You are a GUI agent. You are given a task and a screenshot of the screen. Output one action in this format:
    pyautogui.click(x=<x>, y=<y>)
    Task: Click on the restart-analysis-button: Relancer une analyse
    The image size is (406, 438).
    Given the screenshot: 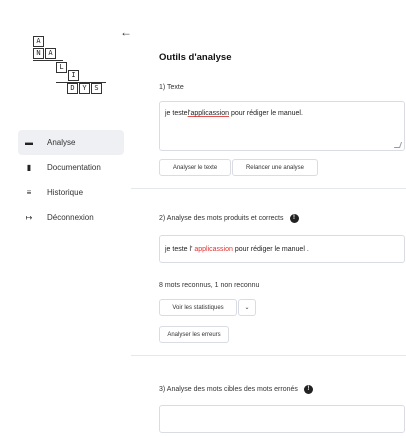 What is the action you would take?
    pyautogui.click(x=275, y=167)
    